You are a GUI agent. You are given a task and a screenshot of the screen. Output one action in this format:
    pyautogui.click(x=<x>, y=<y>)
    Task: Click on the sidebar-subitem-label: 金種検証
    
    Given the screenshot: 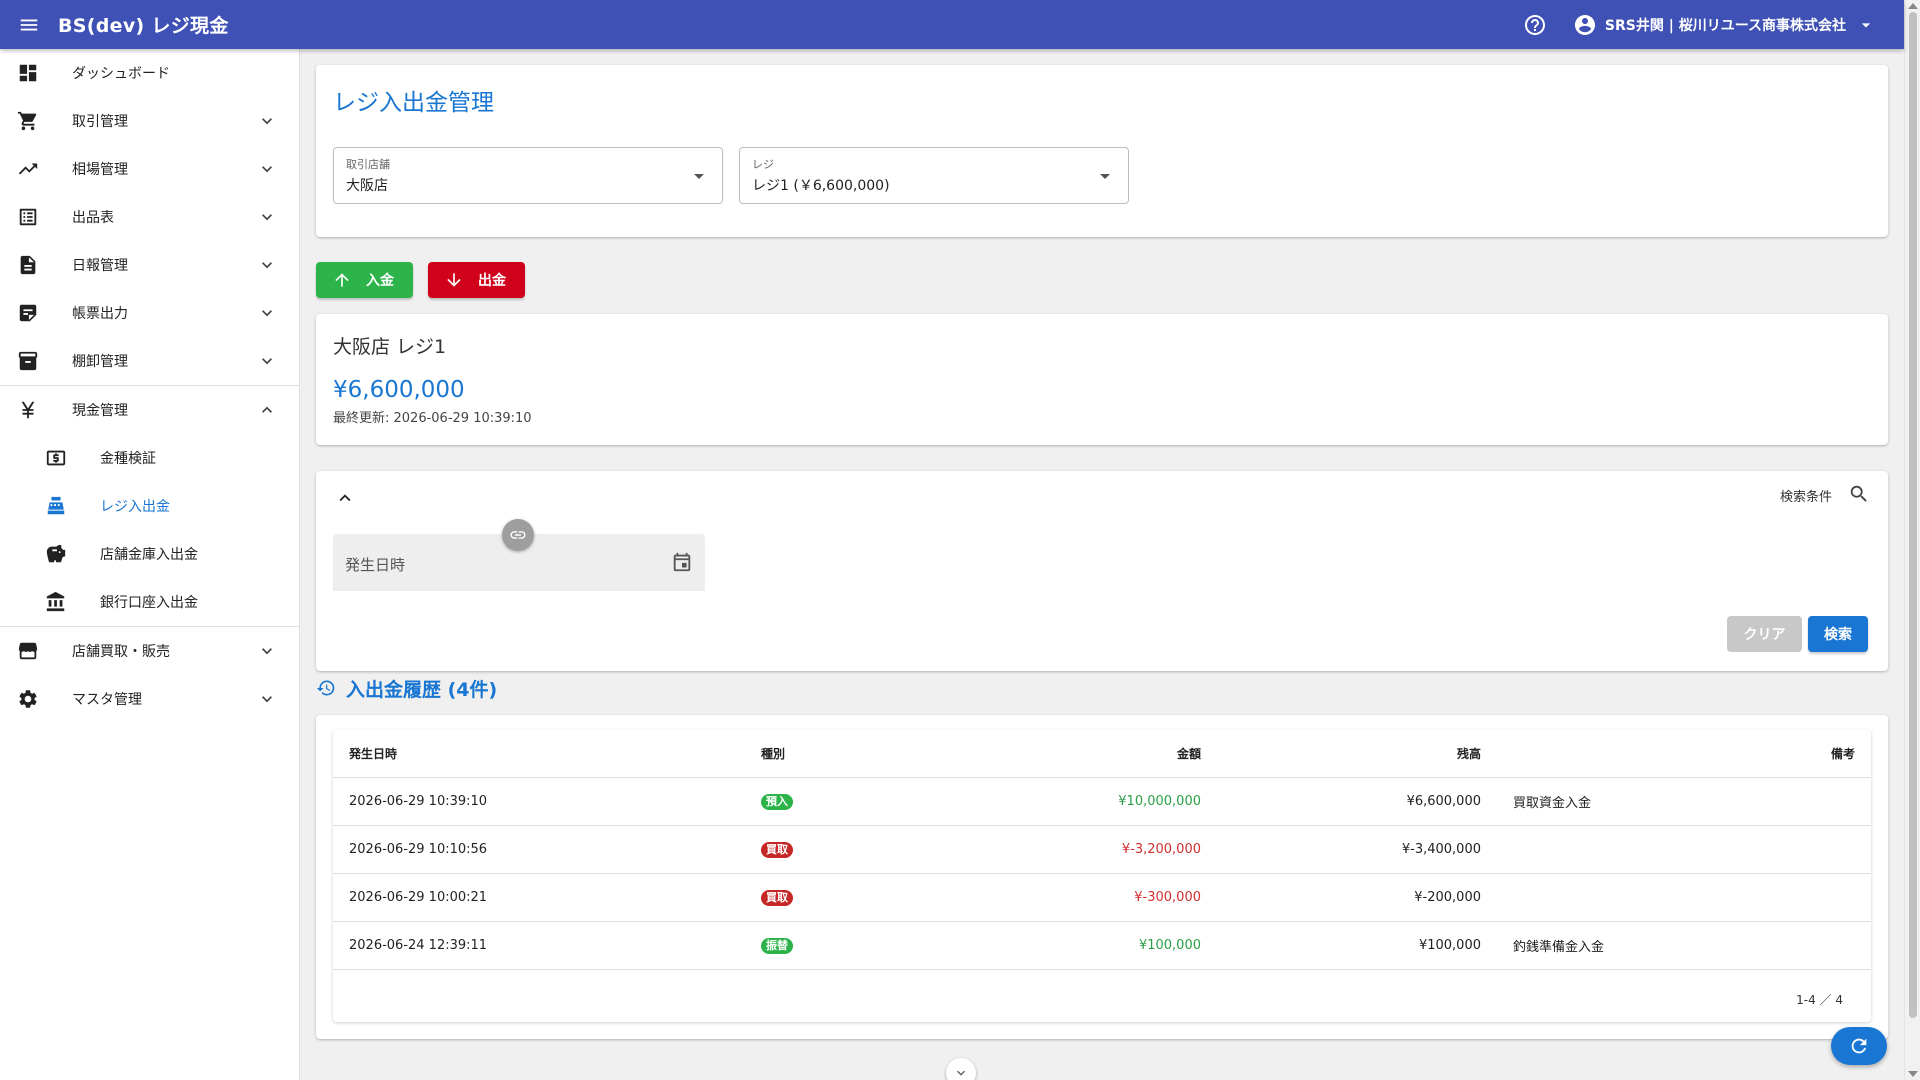 What is the action you would take?
    pyautogui.click(x=128, y=459)
    